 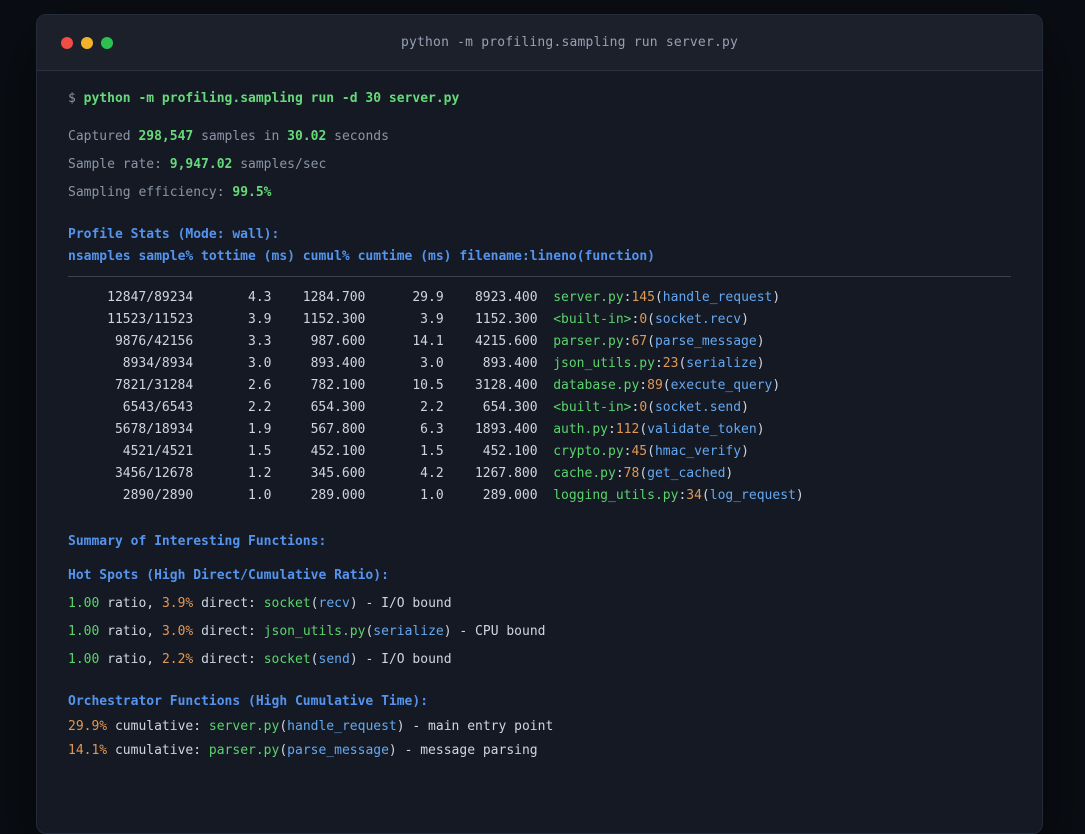 I want to click on sample-pct-value: 4.3, so click(x=260, y=297).